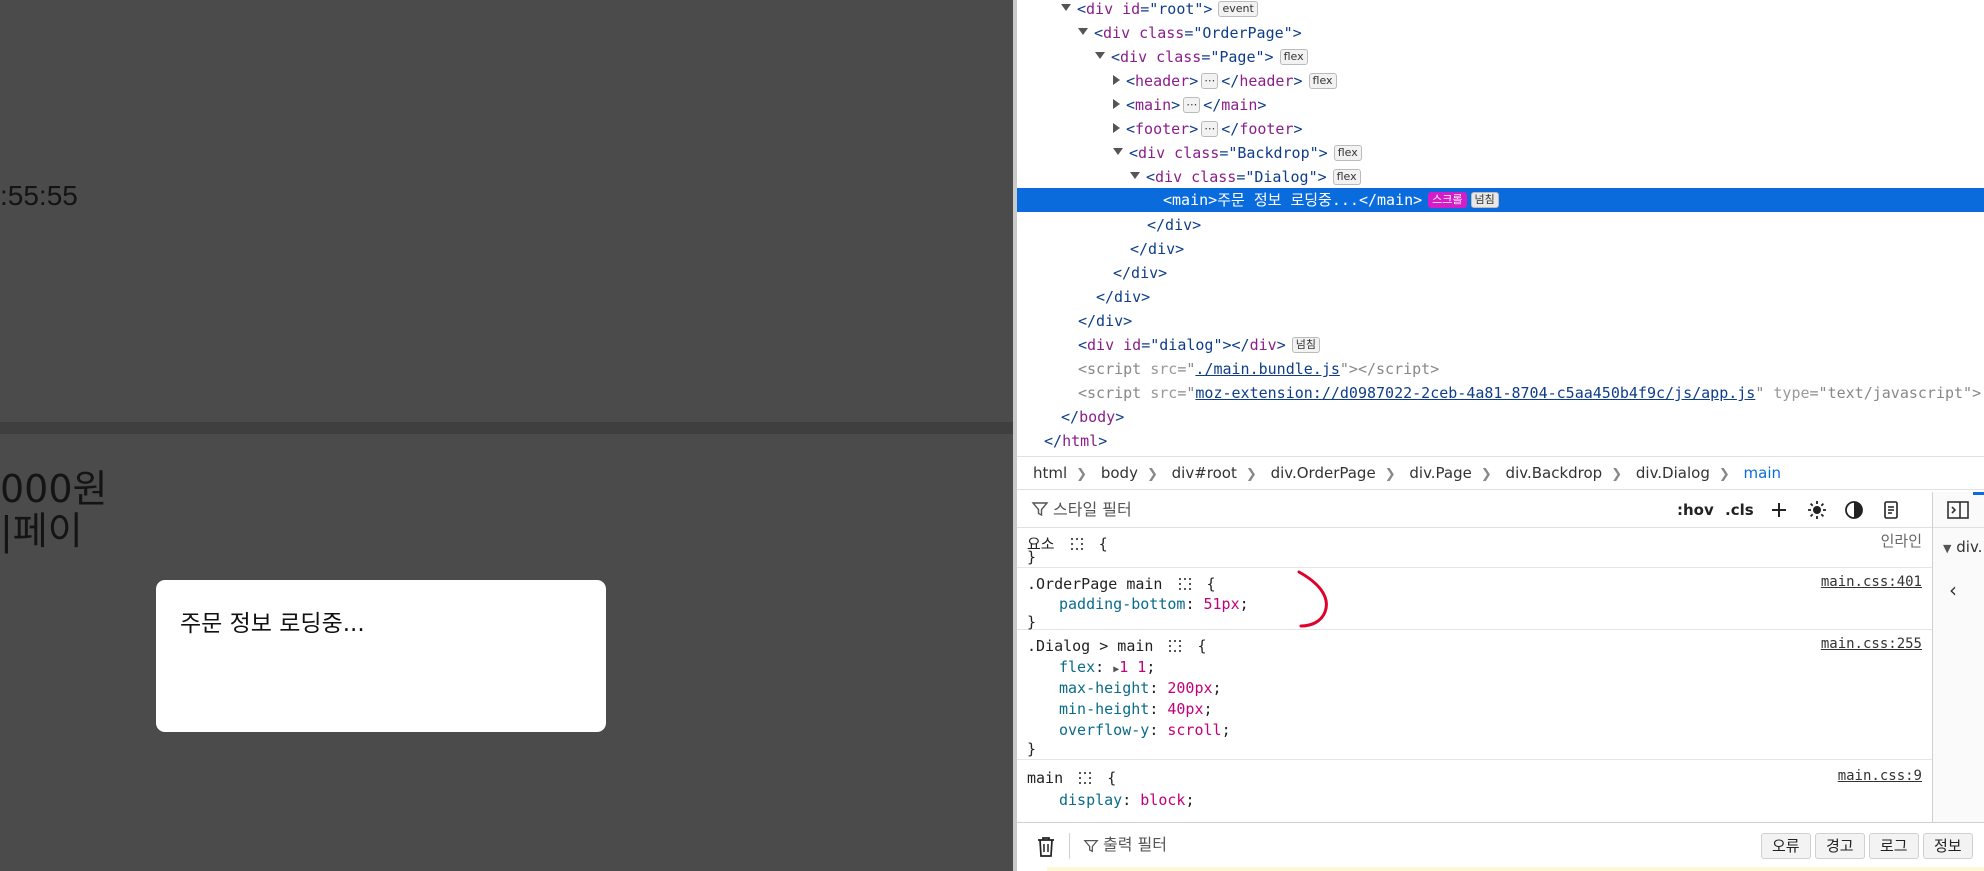 Image resolution: width=1984 pixels, height=871 pixels. Describe the element at coordinates (1140, 688) in the screenshot. I see `css-declaration: max-height: 200px;` at that location.